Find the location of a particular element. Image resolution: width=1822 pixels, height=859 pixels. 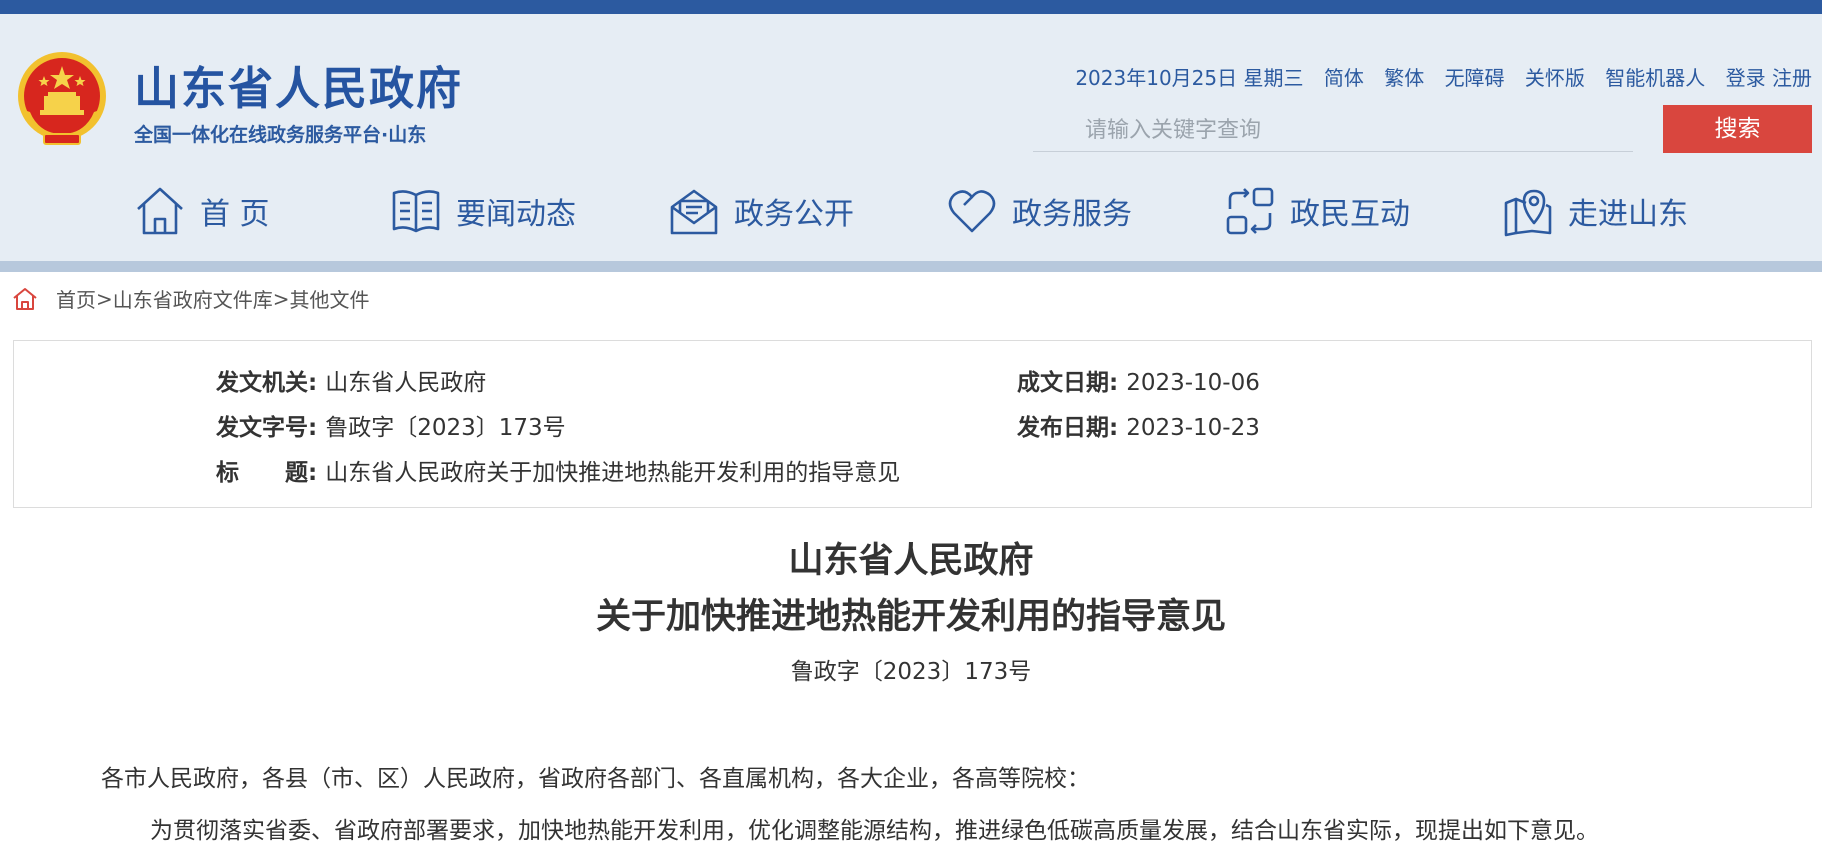

nav-gov-services-label: 政务服务 is located at coordinates (1072, 214).